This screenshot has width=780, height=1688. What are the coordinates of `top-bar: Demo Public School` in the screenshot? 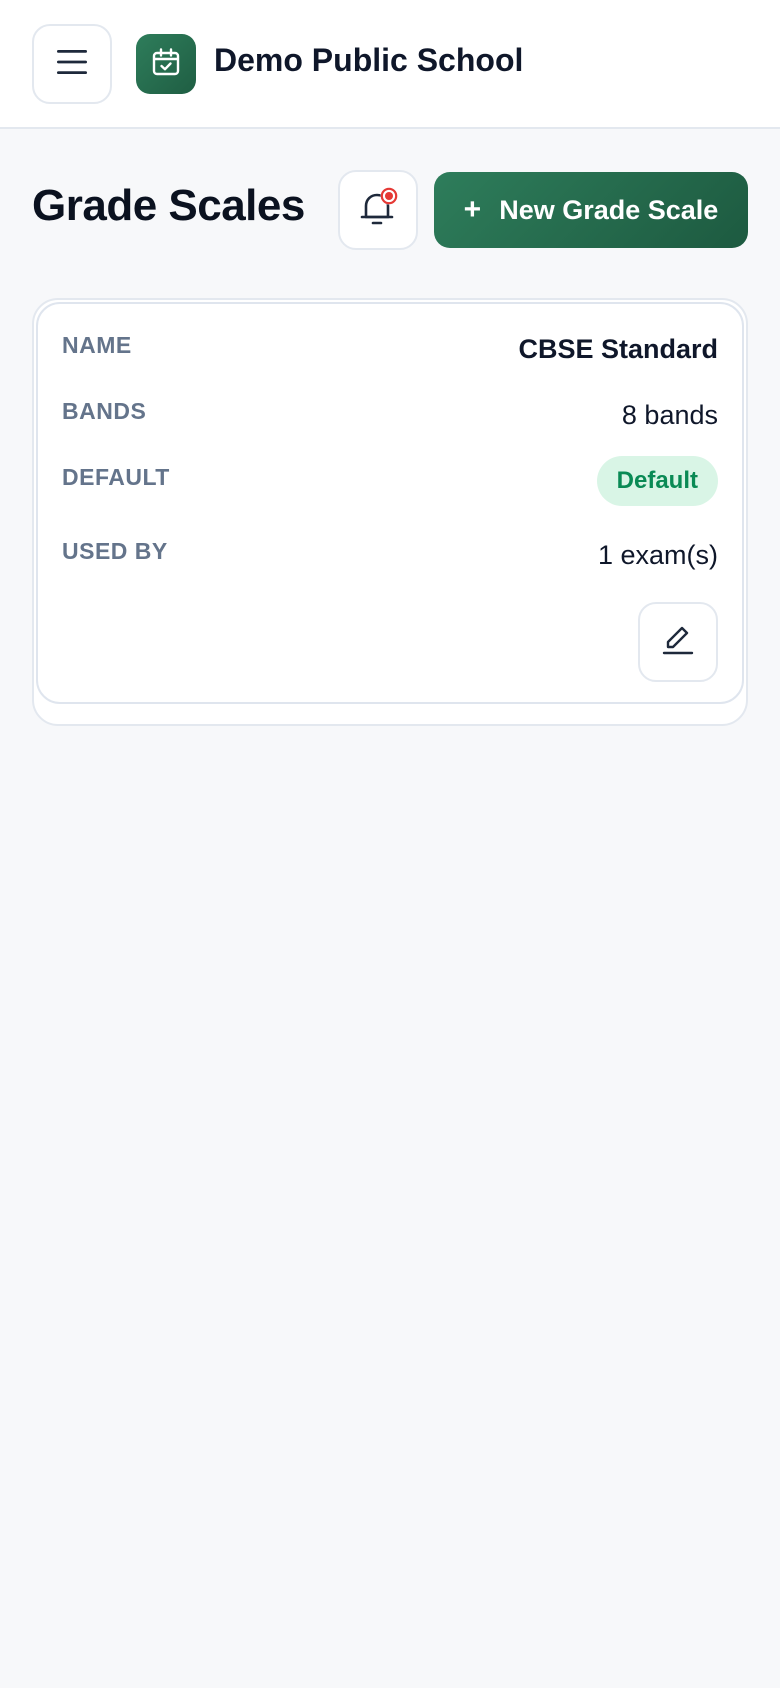 It's located at (390, 64).